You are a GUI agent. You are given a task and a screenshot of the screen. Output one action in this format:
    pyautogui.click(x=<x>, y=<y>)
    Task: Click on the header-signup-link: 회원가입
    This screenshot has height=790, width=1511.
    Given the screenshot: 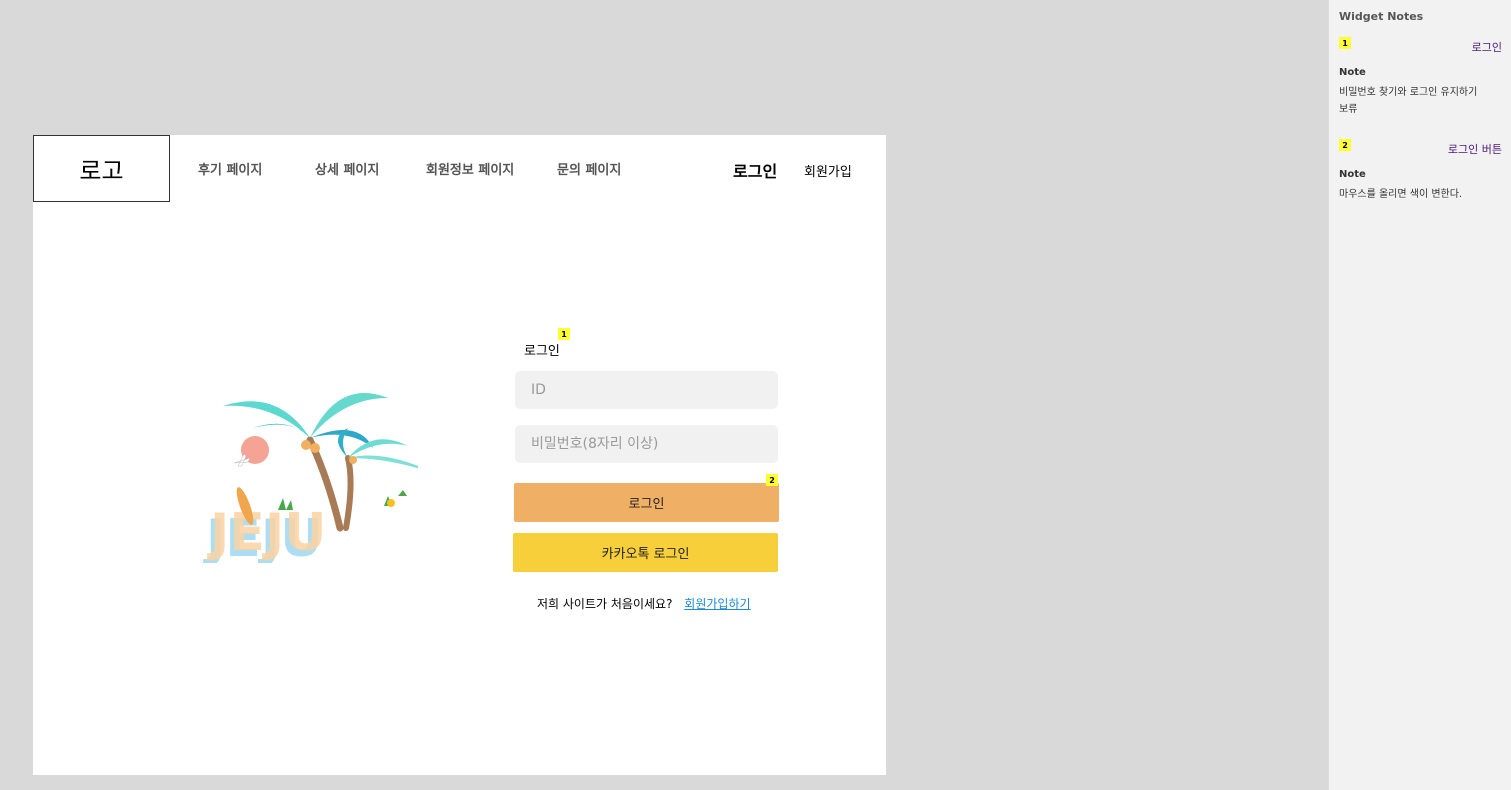 What is the action you would take?
    pyautogui.click(x=828, y=170)
    